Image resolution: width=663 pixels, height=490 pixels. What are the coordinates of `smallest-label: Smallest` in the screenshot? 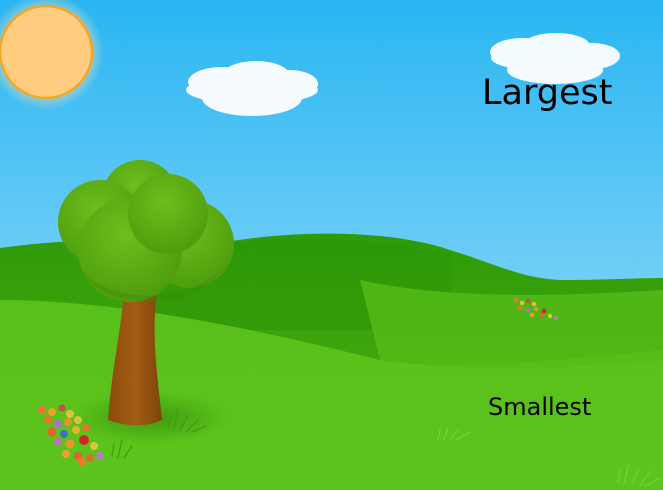 It's located at (539, 407).